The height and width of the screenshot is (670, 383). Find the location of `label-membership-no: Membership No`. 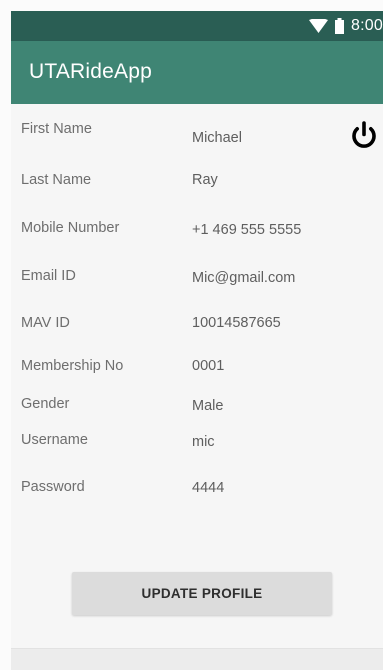

label-membership-no: Membership No is located at coordinates (72, 366).